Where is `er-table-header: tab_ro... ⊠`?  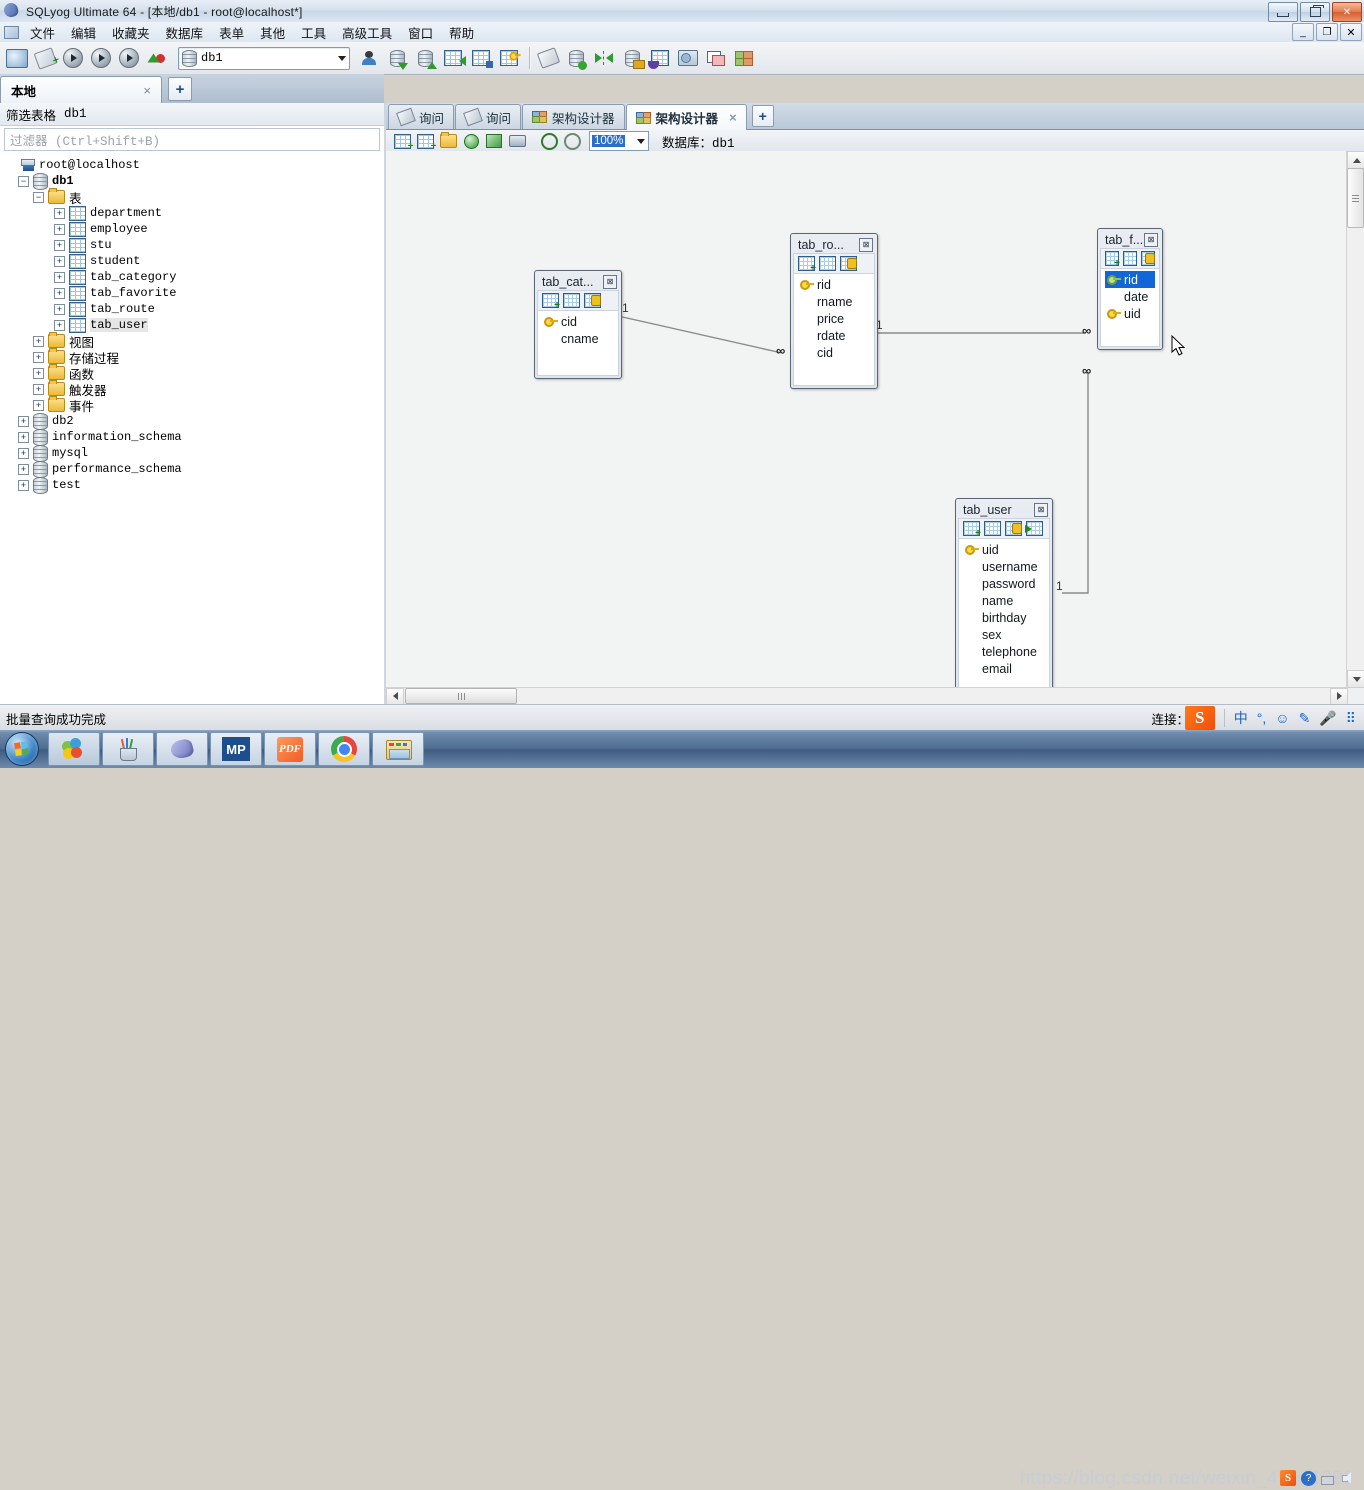 er-table-header: tab_ro... ⊠ is located at coordinates (834, 244).